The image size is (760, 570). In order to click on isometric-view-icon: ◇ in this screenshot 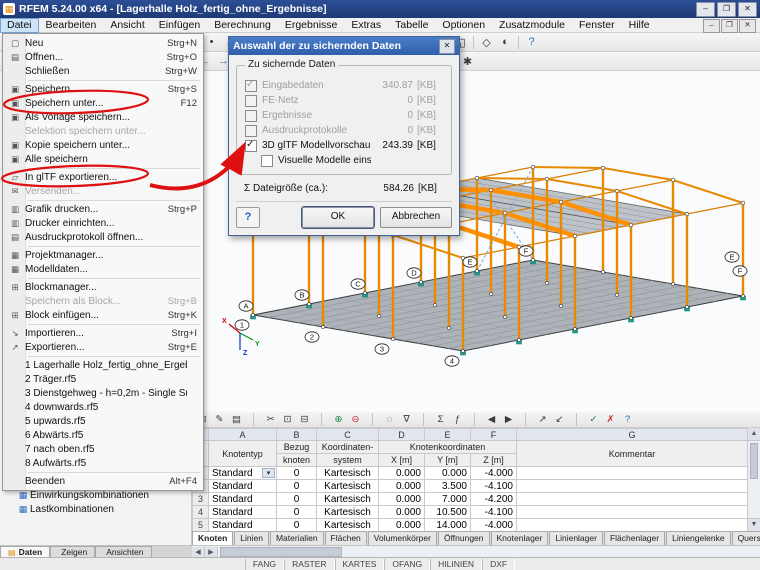, I will do `click(486, 42)`.